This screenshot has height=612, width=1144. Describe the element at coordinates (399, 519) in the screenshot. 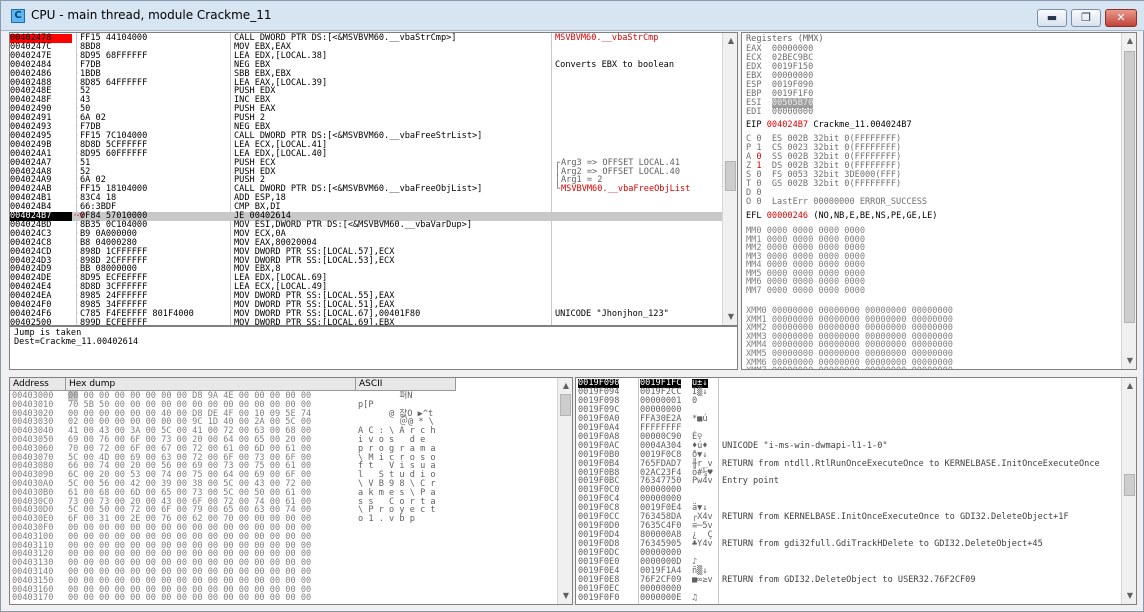

I see `dump-ascii: o 1 . v b p` at that location.